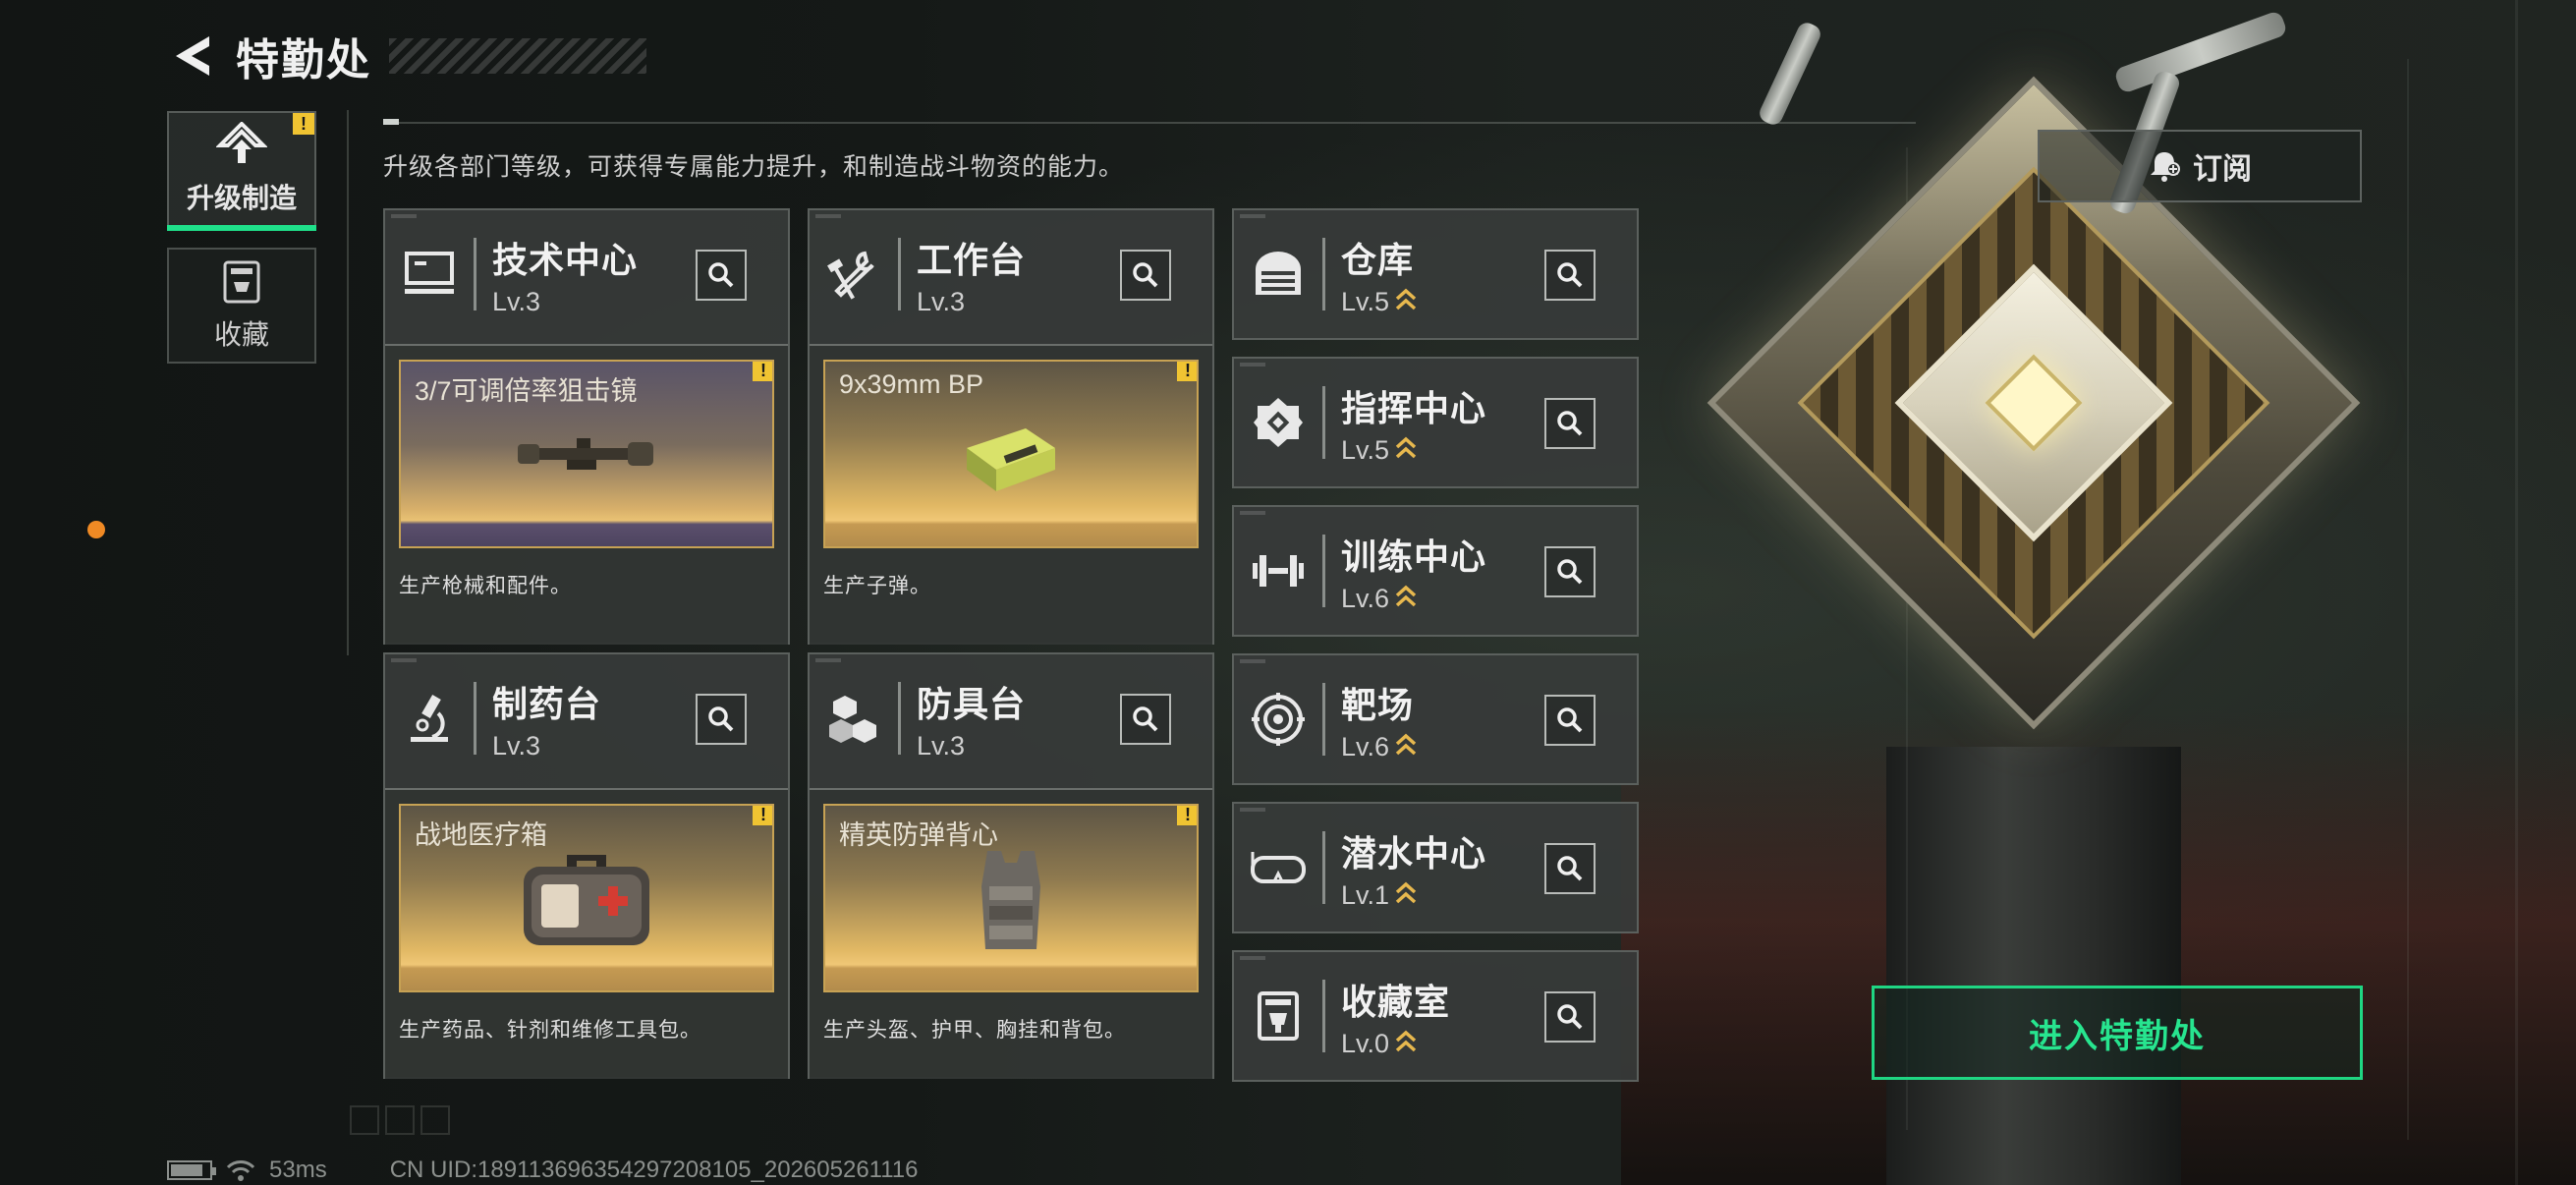  I want to click on production-slot: ! 3/7可调倍率狙击镜 生产枪械和配件。, so click(586, 495).